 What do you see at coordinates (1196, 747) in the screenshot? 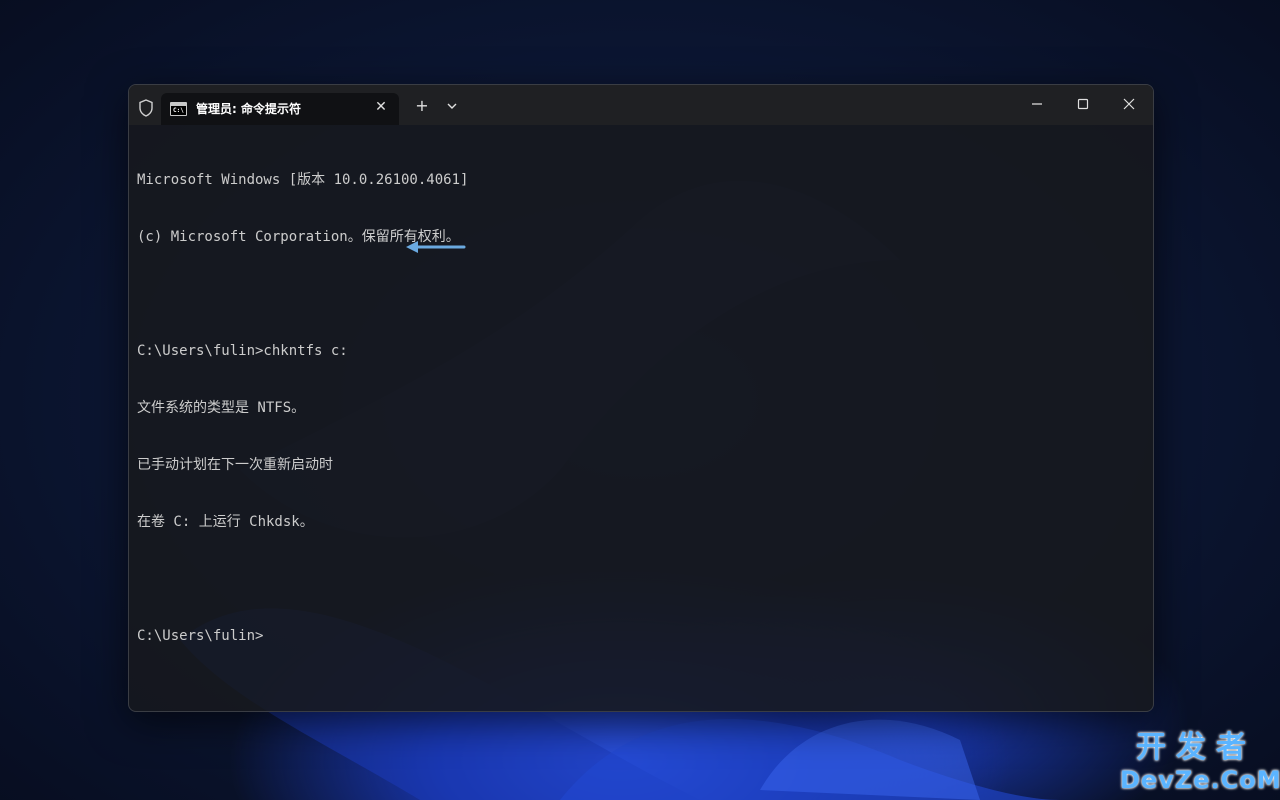
I see `watermark-cn: 开发者` at bounding box center [1196, 747].